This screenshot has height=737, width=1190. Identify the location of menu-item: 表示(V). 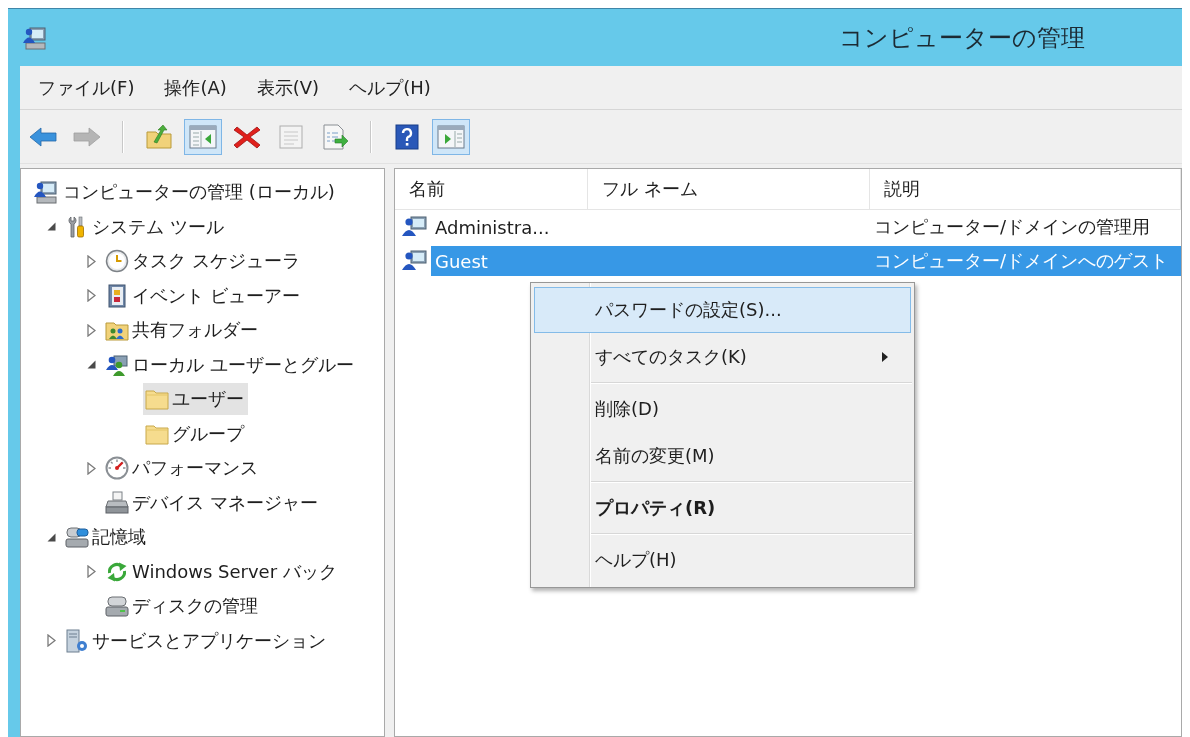
(288, 87).